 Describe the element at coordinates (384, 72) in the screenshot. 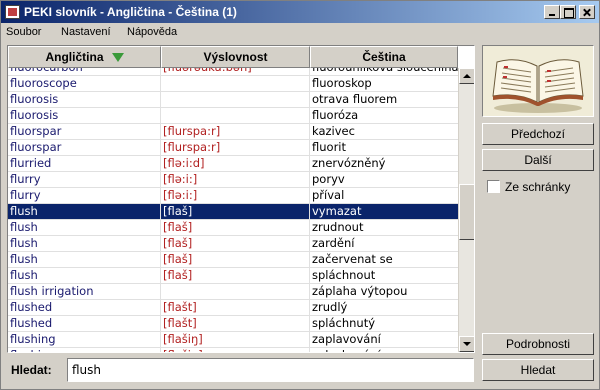

I see `cell-czech: fluorouhlíková sloučenina` at that location.